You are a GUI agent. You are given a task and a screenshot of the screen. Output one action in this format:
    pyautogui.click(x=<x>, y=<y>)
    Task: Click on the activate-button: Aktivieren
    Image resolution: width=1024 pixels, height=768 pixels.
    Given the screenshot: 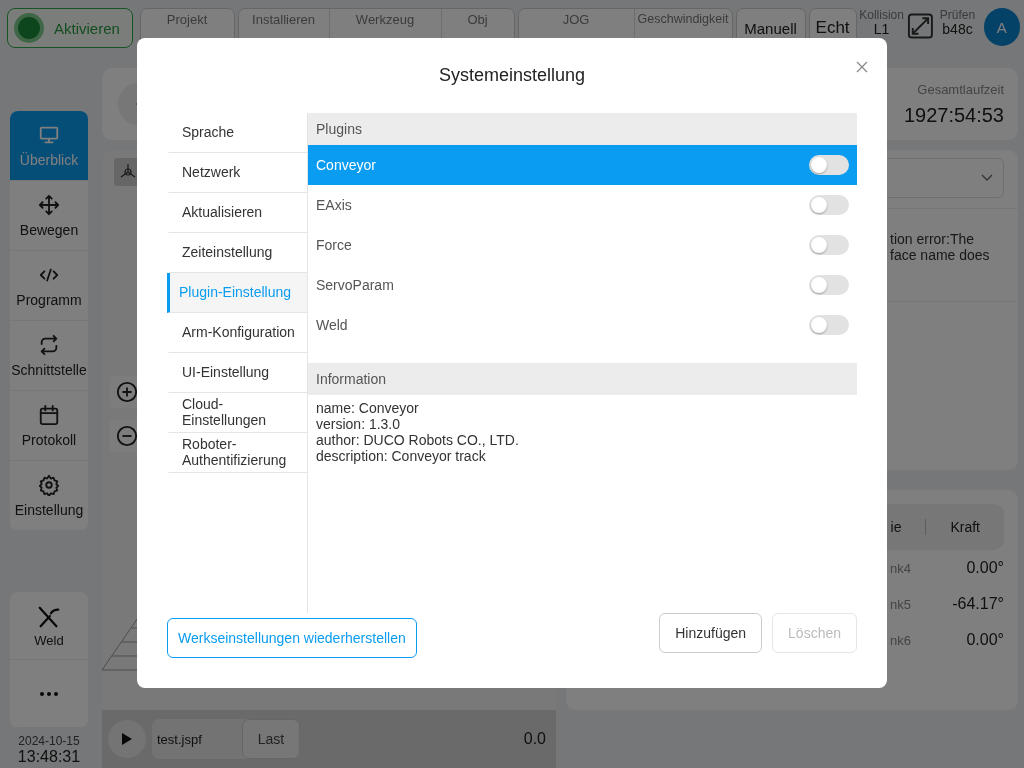 What is the action you would take?
    pyautogui.click(x=70, y=28)
    